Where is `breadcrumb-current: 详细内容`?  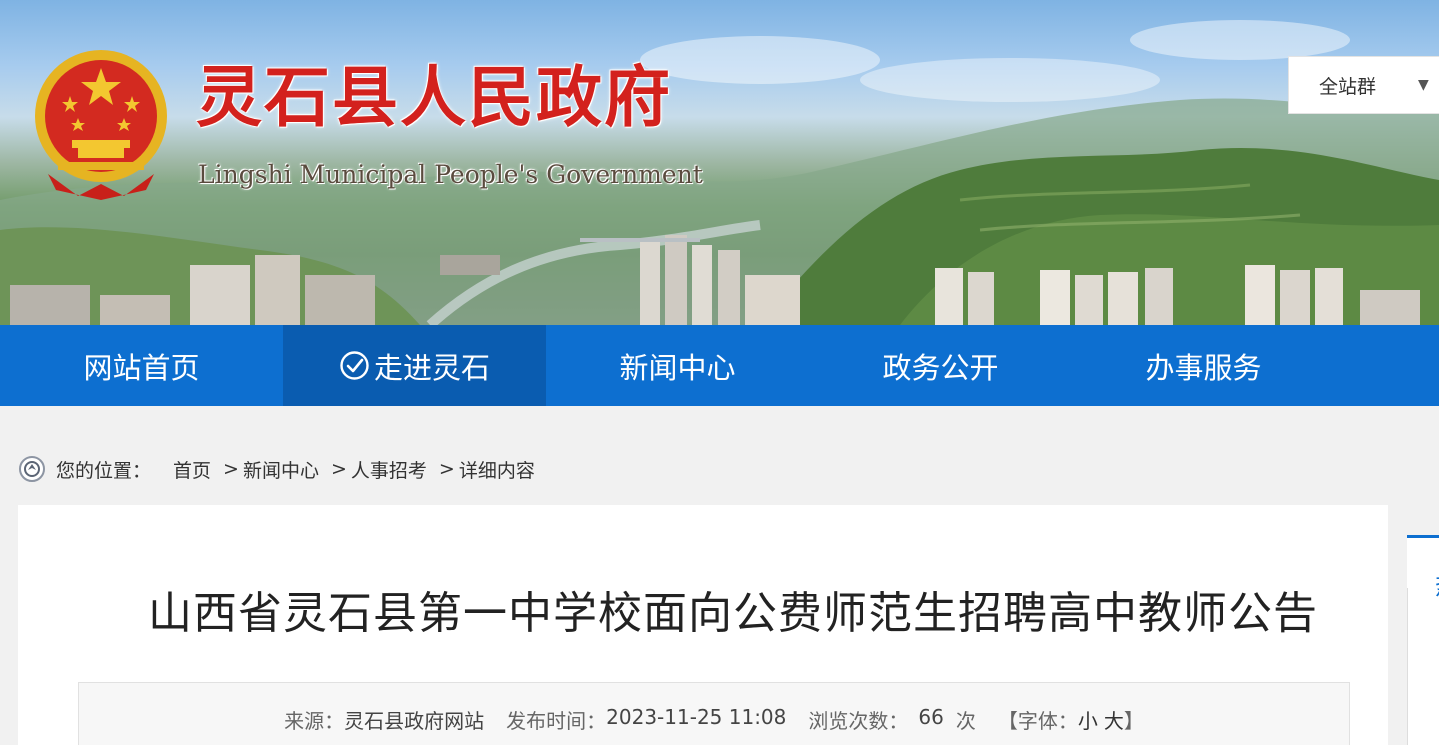
breadcrumb-current: 详细内容 is located at coordinates (496, 470).